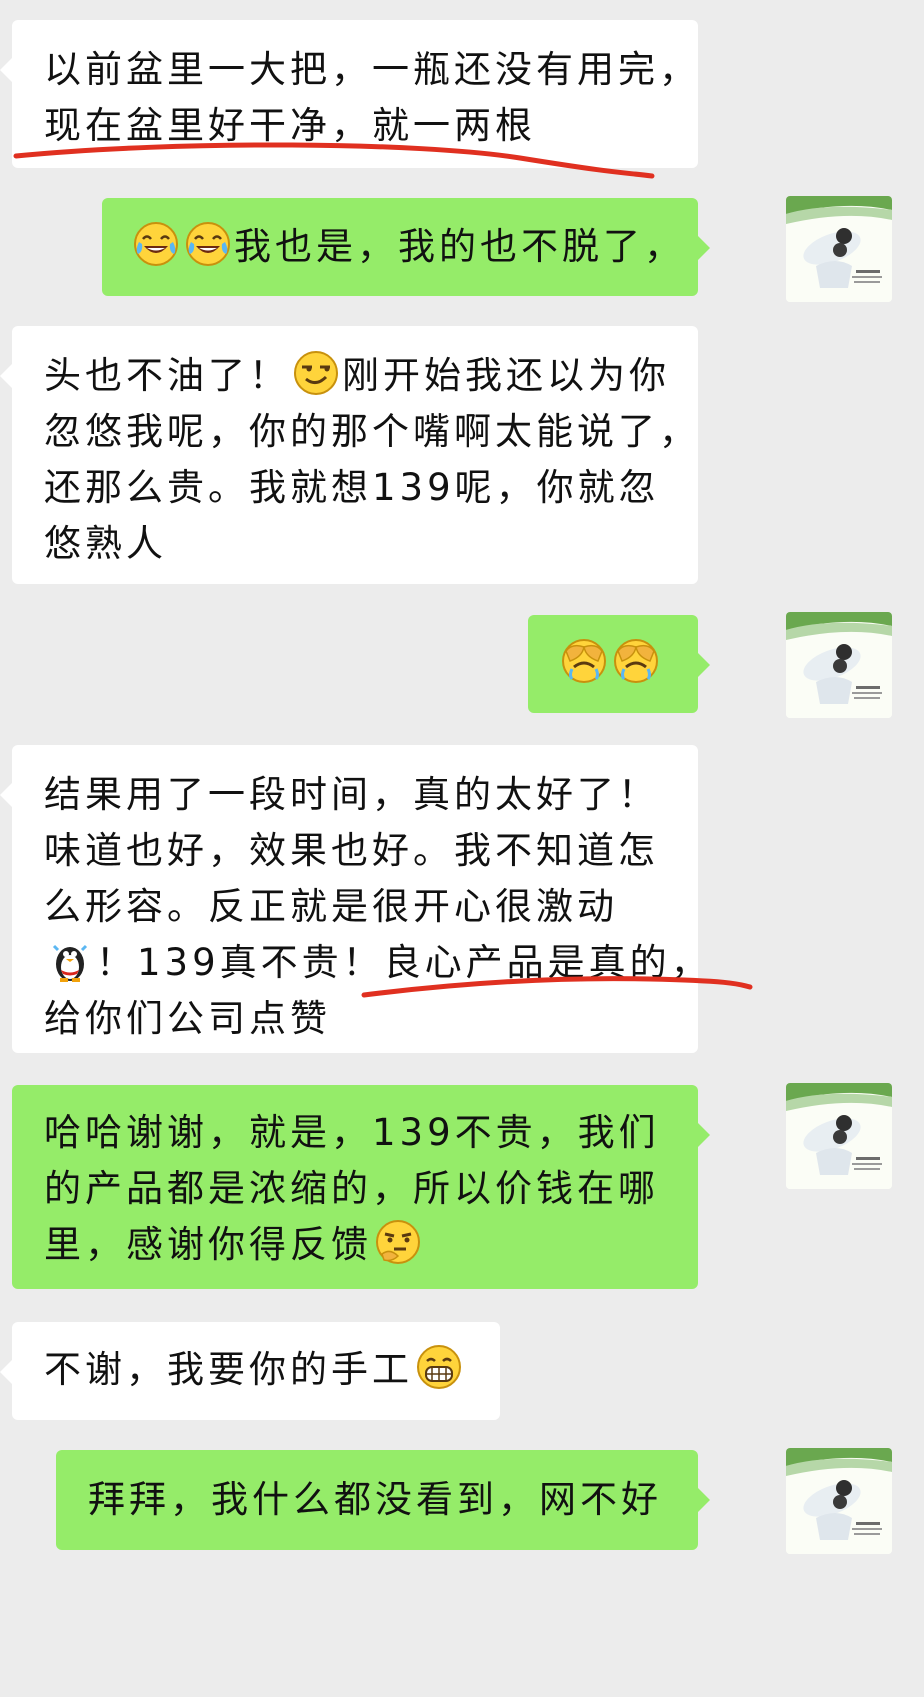 This screenshot has height=1697, width=924. Describe the element at coordinates (70, 960) in the screenshot. I see `penguin-emoji` at that location.